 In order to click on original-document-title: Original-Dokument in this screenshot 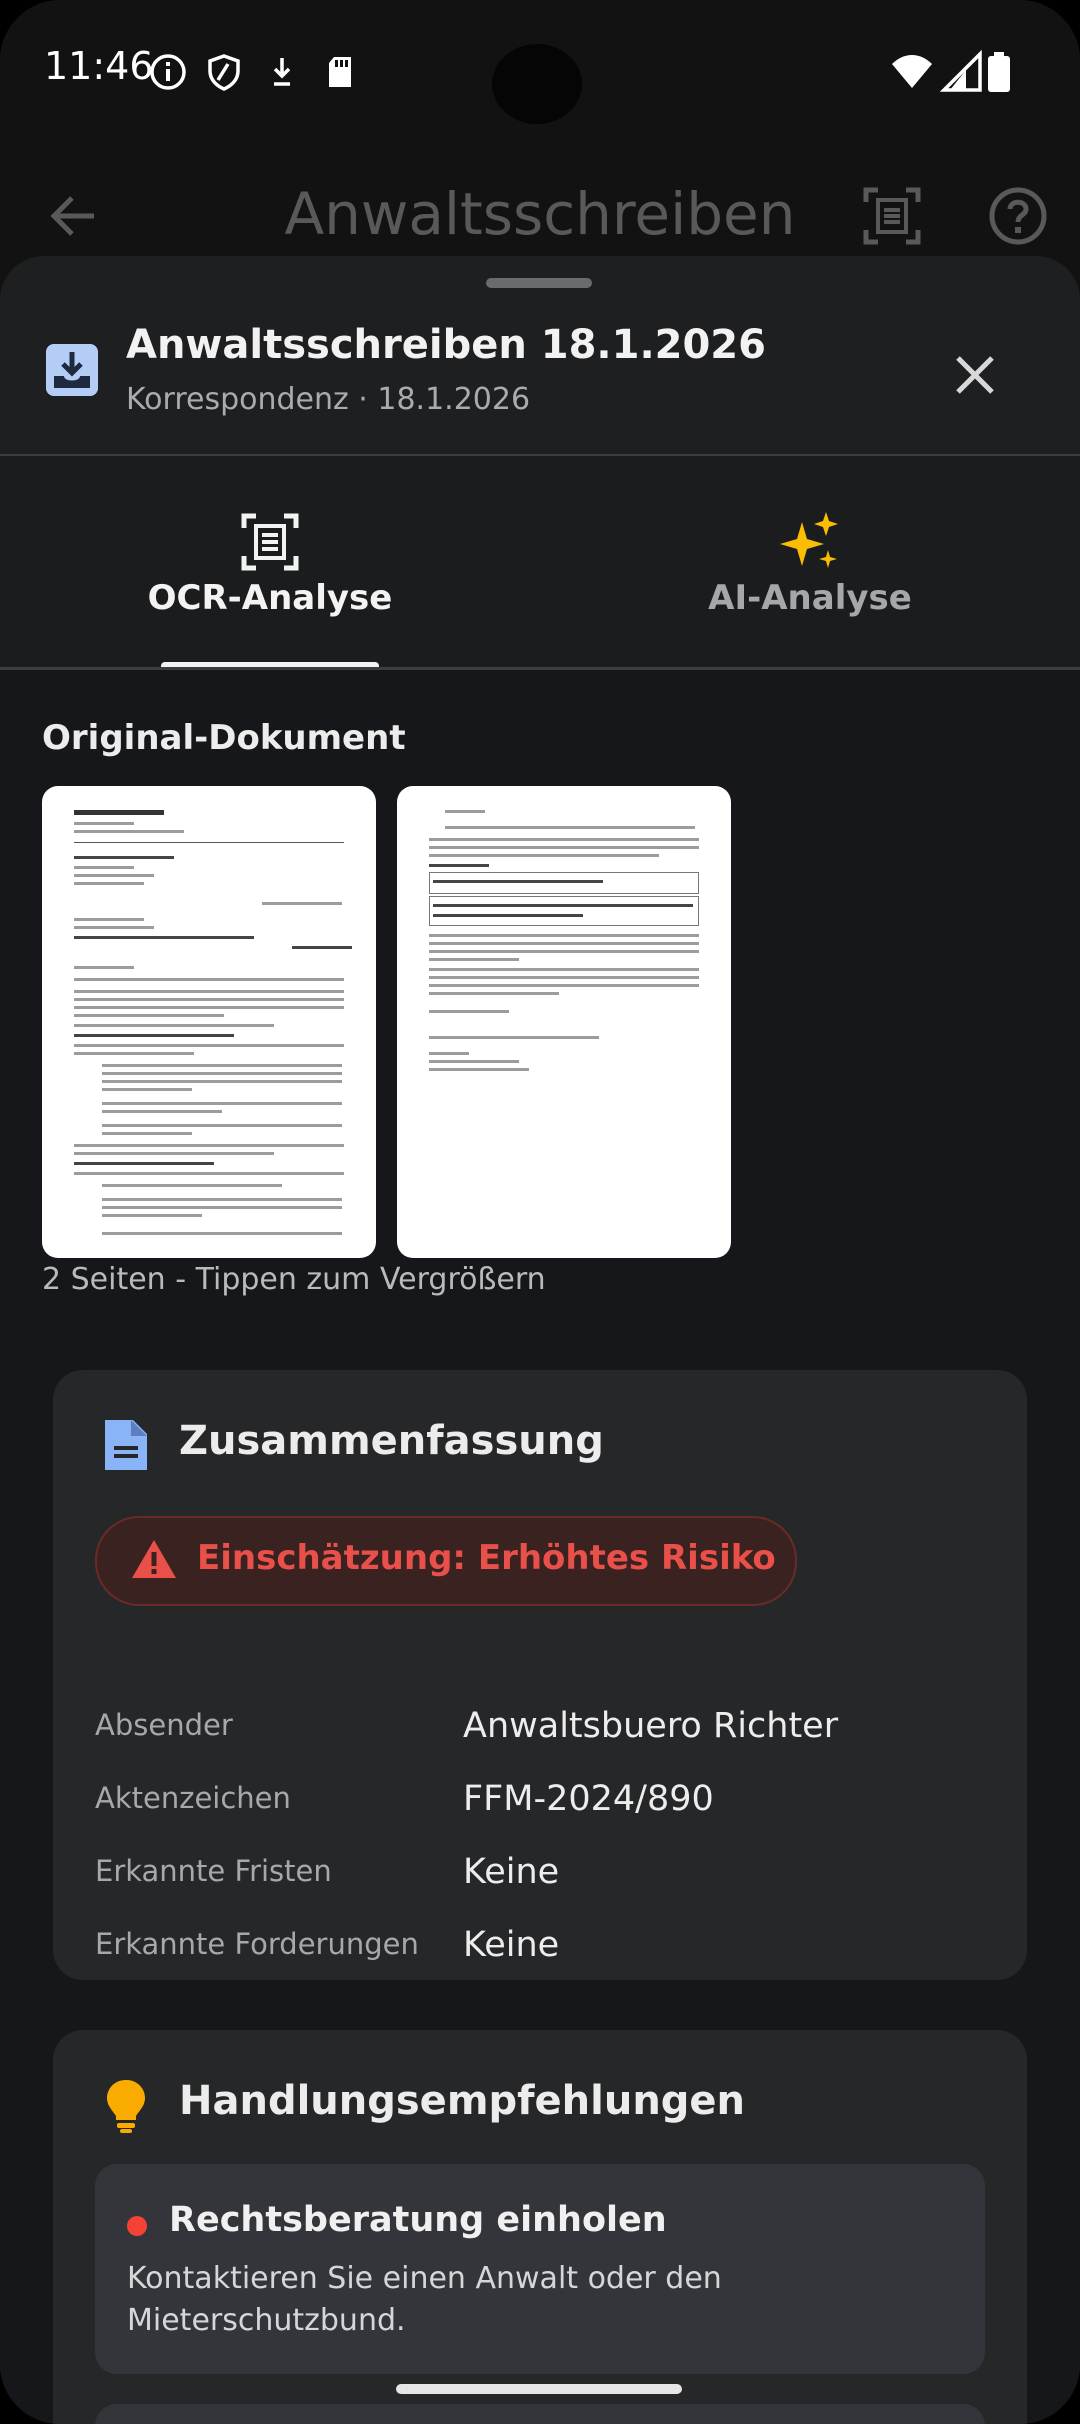, I will do `click(224, 738)`.